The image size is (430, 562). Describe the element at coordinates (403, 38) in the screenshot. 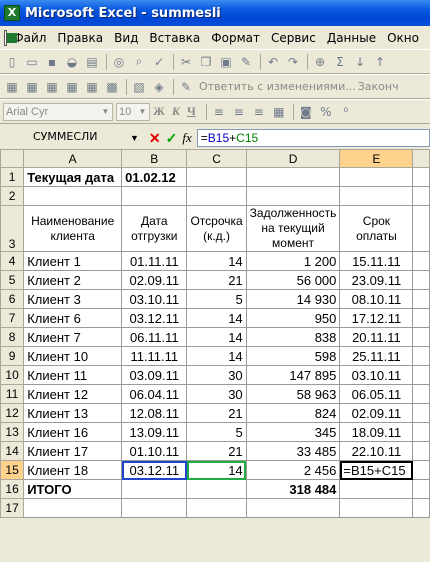

I see `menu-window: Окно` at that location.